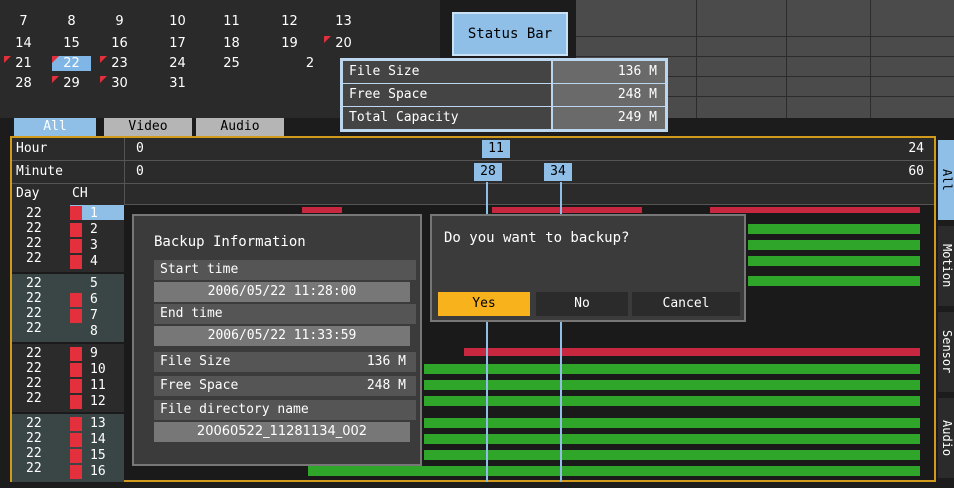 This screenshot has height=488, width=954. Describe the element at coordinates (285, 314) in the screenshot. I see `end-time-label: End time` at that location.